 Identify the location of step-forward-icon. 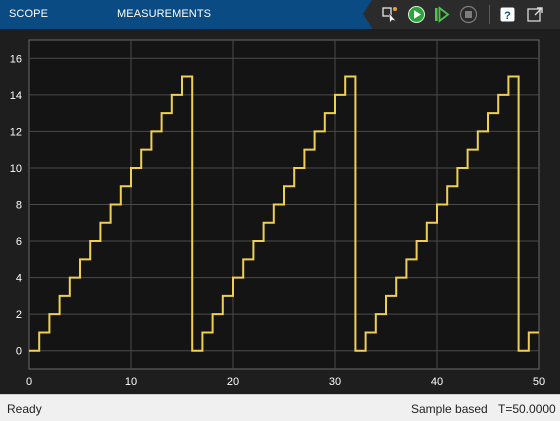
(441, 14).